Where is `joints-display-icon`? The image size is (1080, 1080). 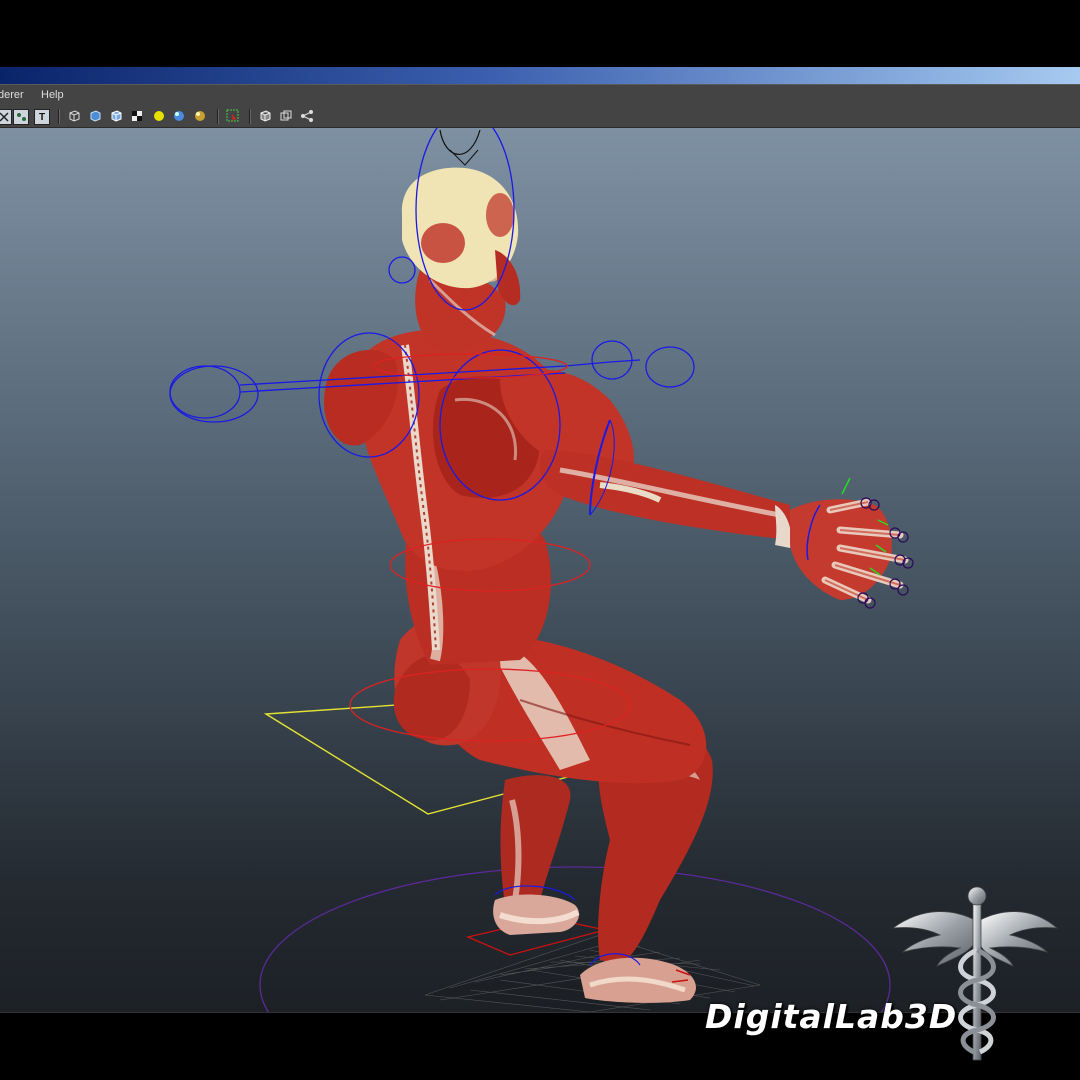
joints-display-icon is located at coordinates (307, 116).